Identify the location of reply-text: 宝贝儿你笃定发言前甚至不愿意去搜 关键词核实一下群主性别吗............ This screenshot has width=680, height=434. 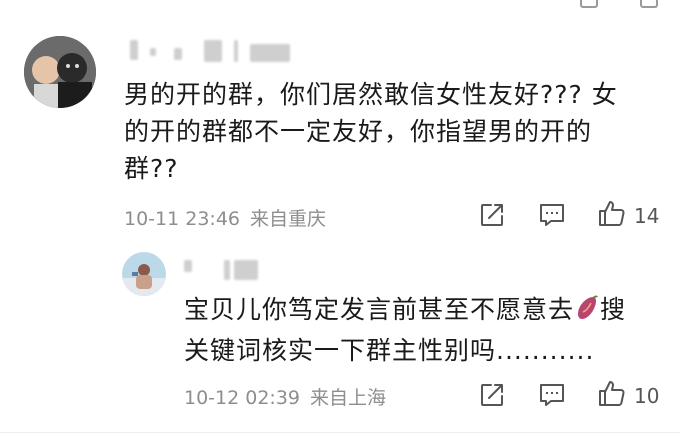
(419, 330).